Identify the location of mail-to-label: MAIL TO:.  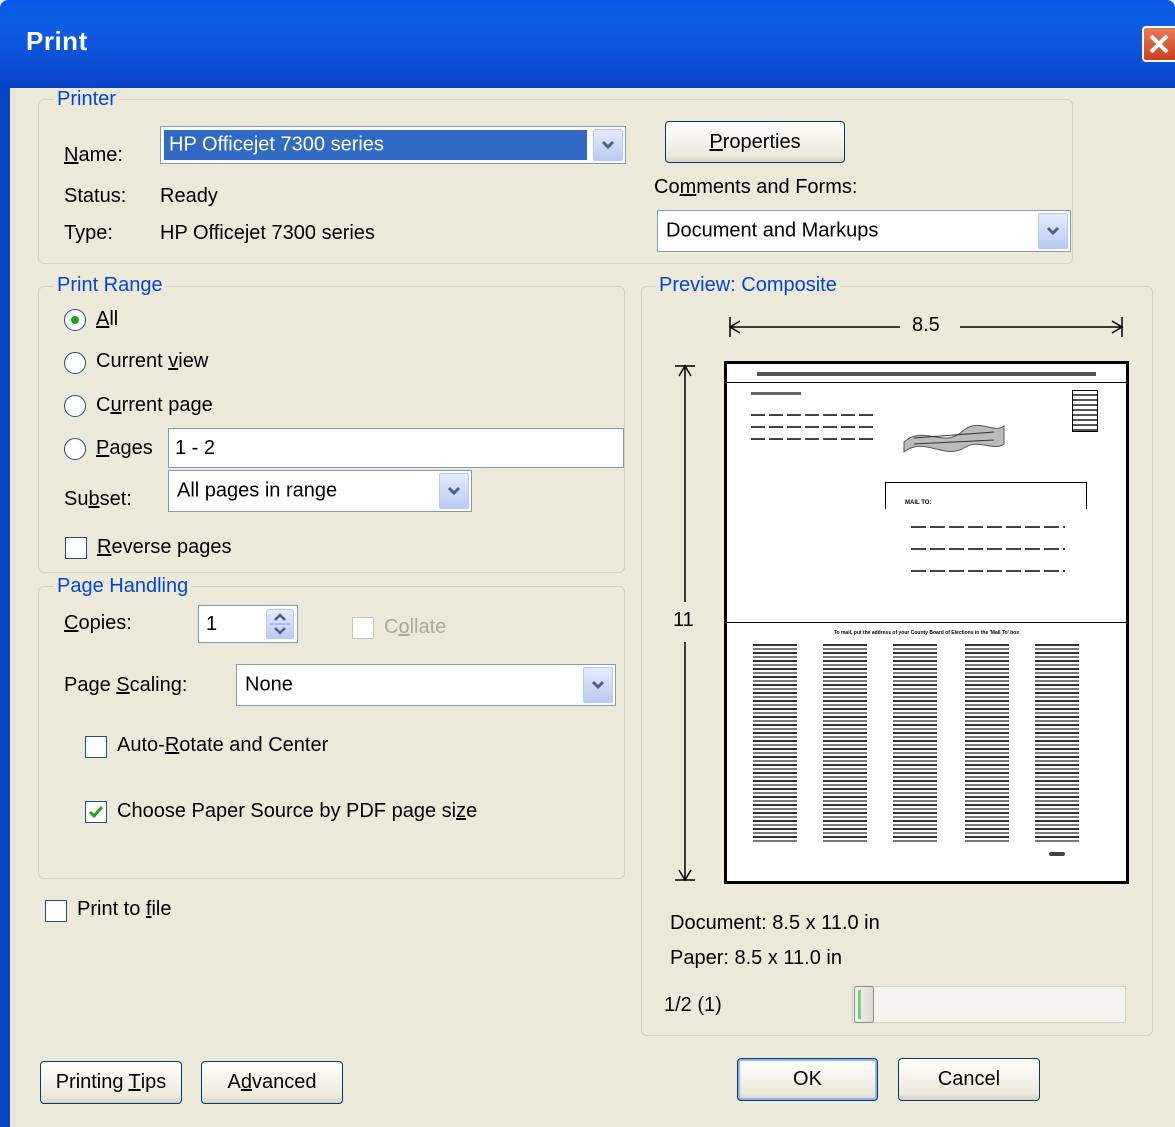
(918, 503).